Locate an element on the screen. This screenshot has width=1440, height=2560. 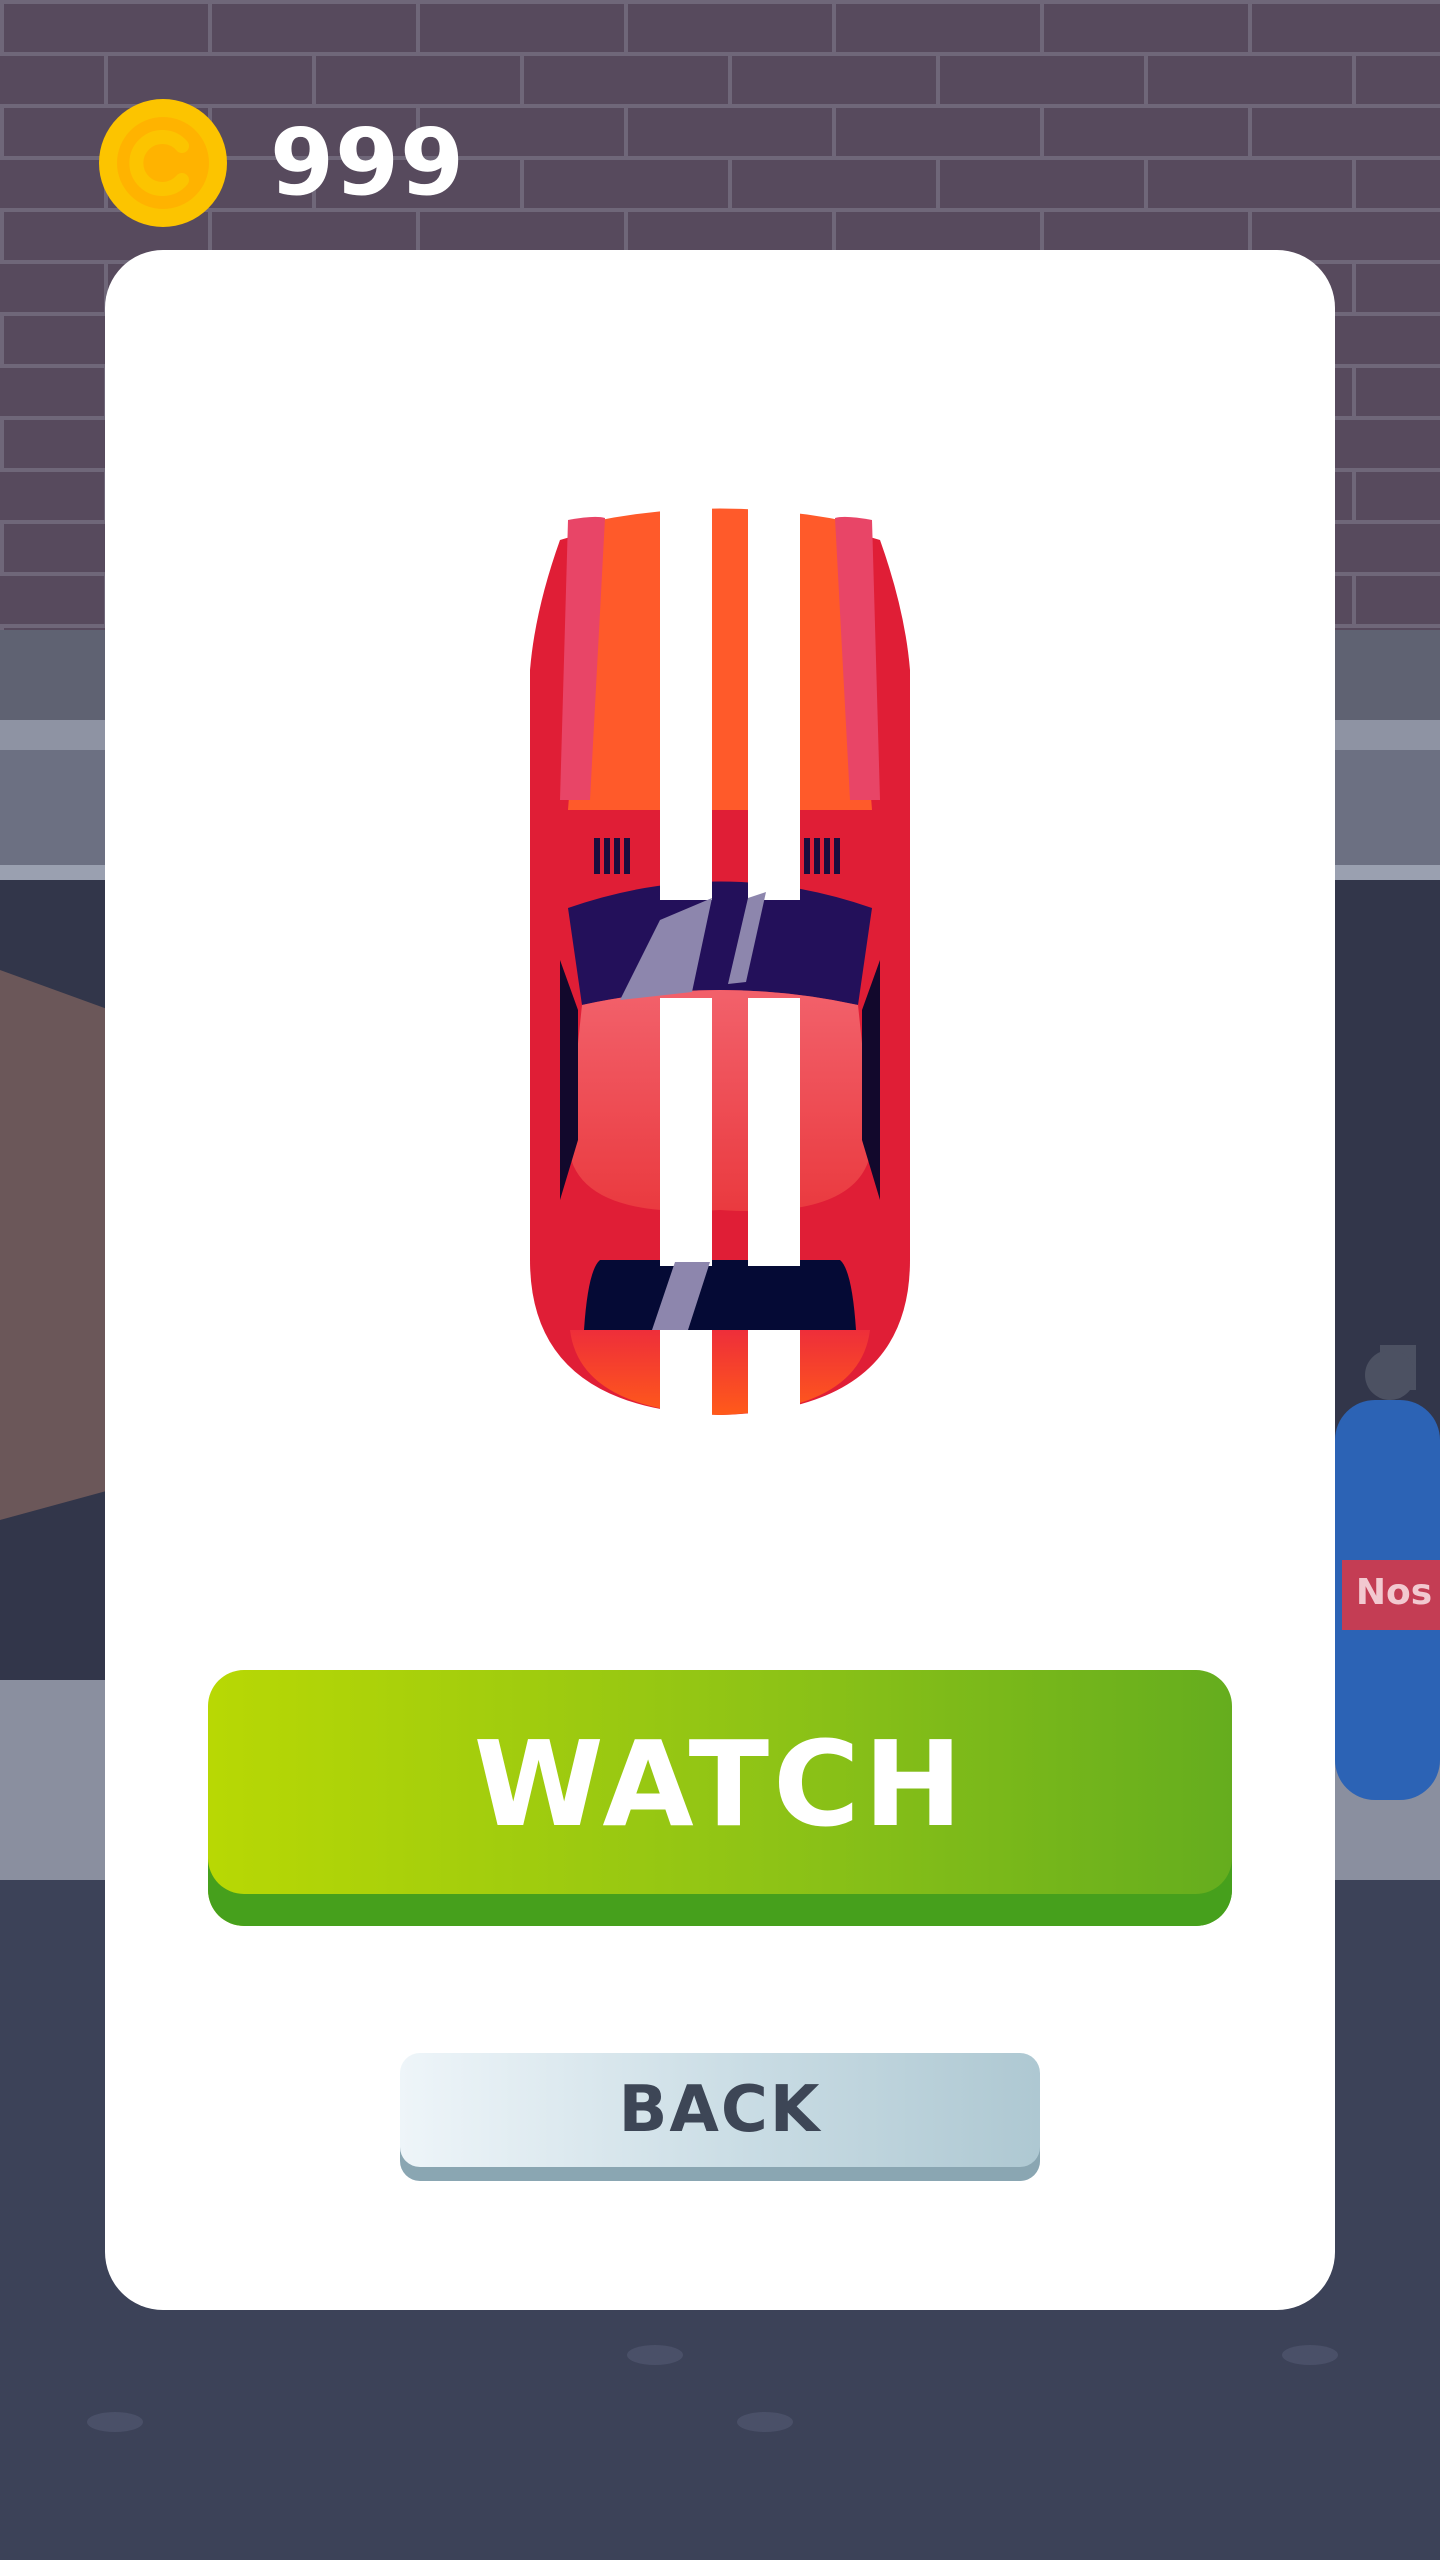
coin-count: 999 is located at coordinates (368, 162).